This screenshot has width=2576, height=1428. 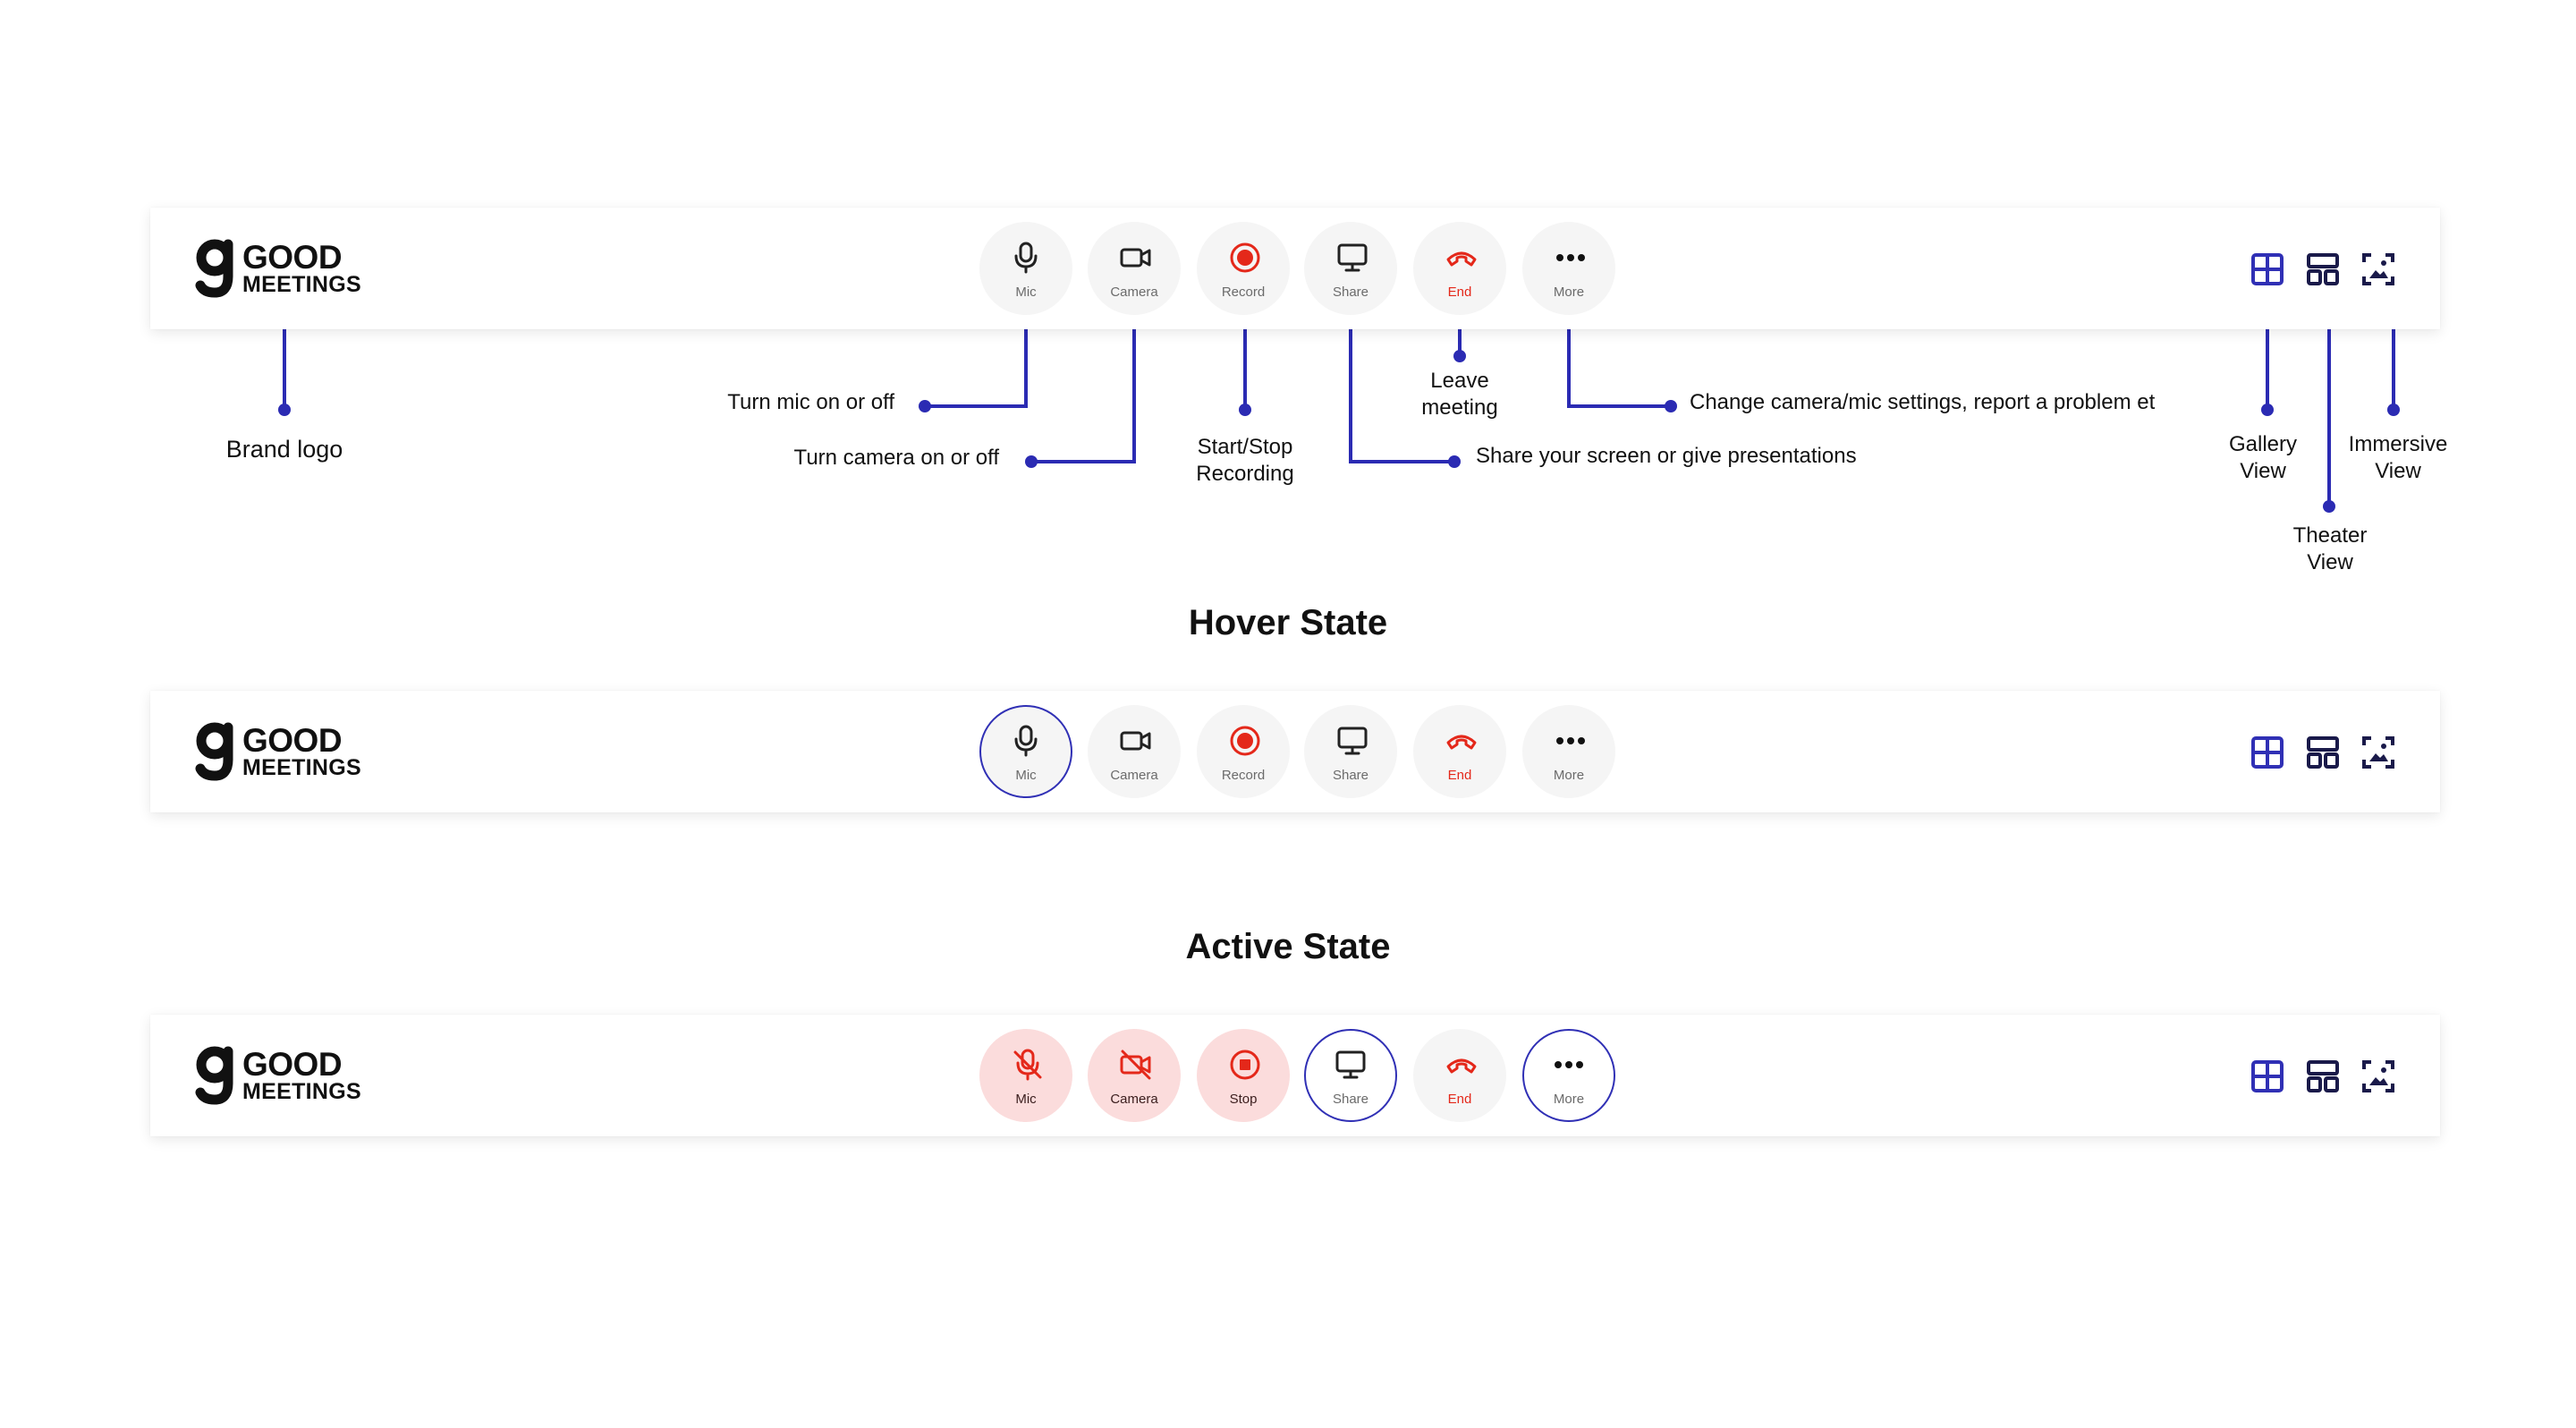 What do you see at coordinates (1245, 461) in the screenshot?
I see `annotation-record: Start/Stop Recording` at bounding box center [1245, 461].